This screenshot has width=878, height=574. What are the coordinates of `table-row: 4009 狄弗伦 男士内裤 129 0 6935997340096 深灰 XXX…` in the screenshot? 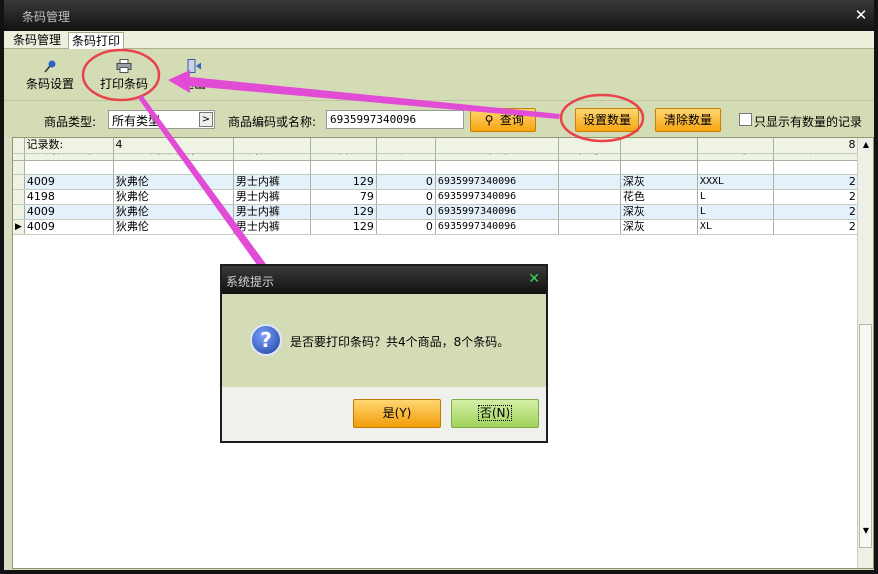 It's located at (436, 182).